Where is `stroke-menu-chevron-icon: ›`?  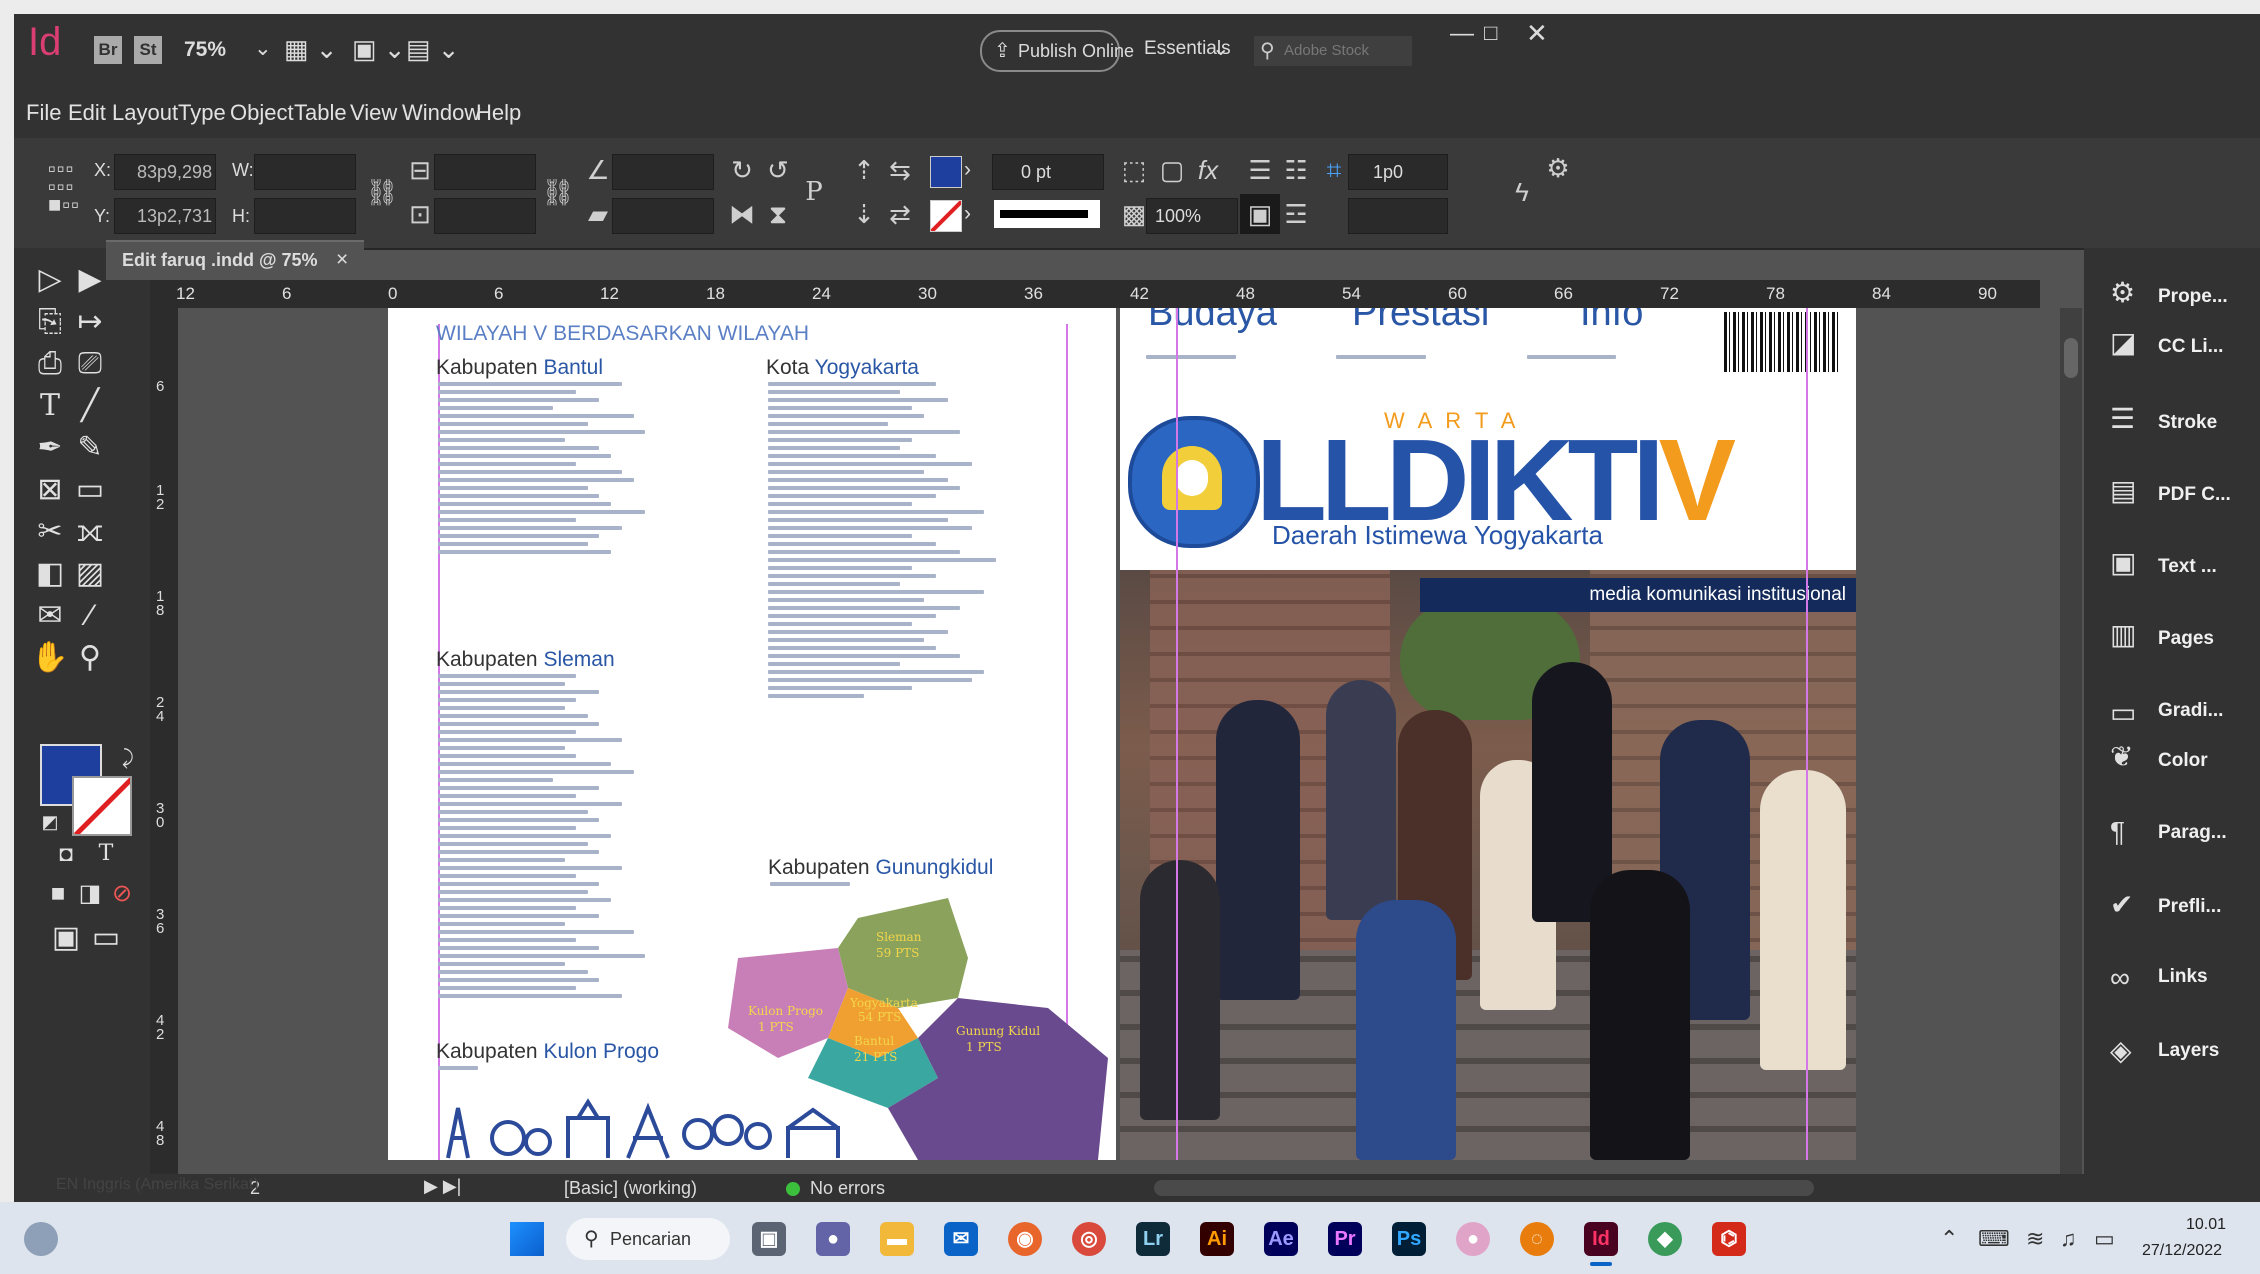
stroke-menu-chevron-icon: › is located at coordinates (967, 214).